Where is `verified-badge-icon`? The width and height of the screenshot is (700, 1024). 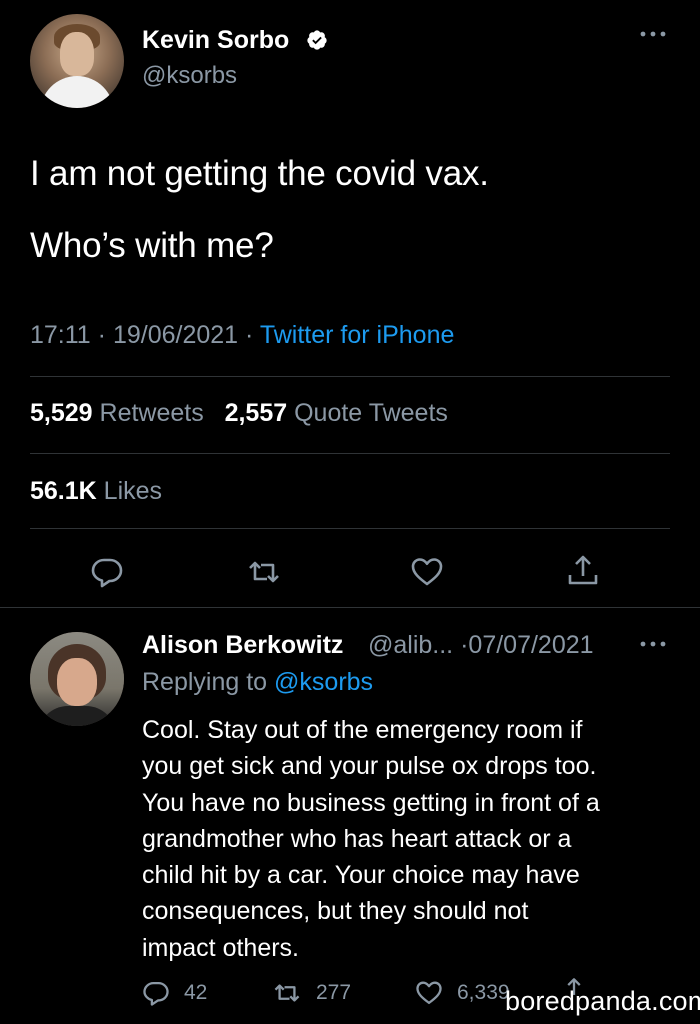 verified-badge-icon is located at coordinates (317, 40).